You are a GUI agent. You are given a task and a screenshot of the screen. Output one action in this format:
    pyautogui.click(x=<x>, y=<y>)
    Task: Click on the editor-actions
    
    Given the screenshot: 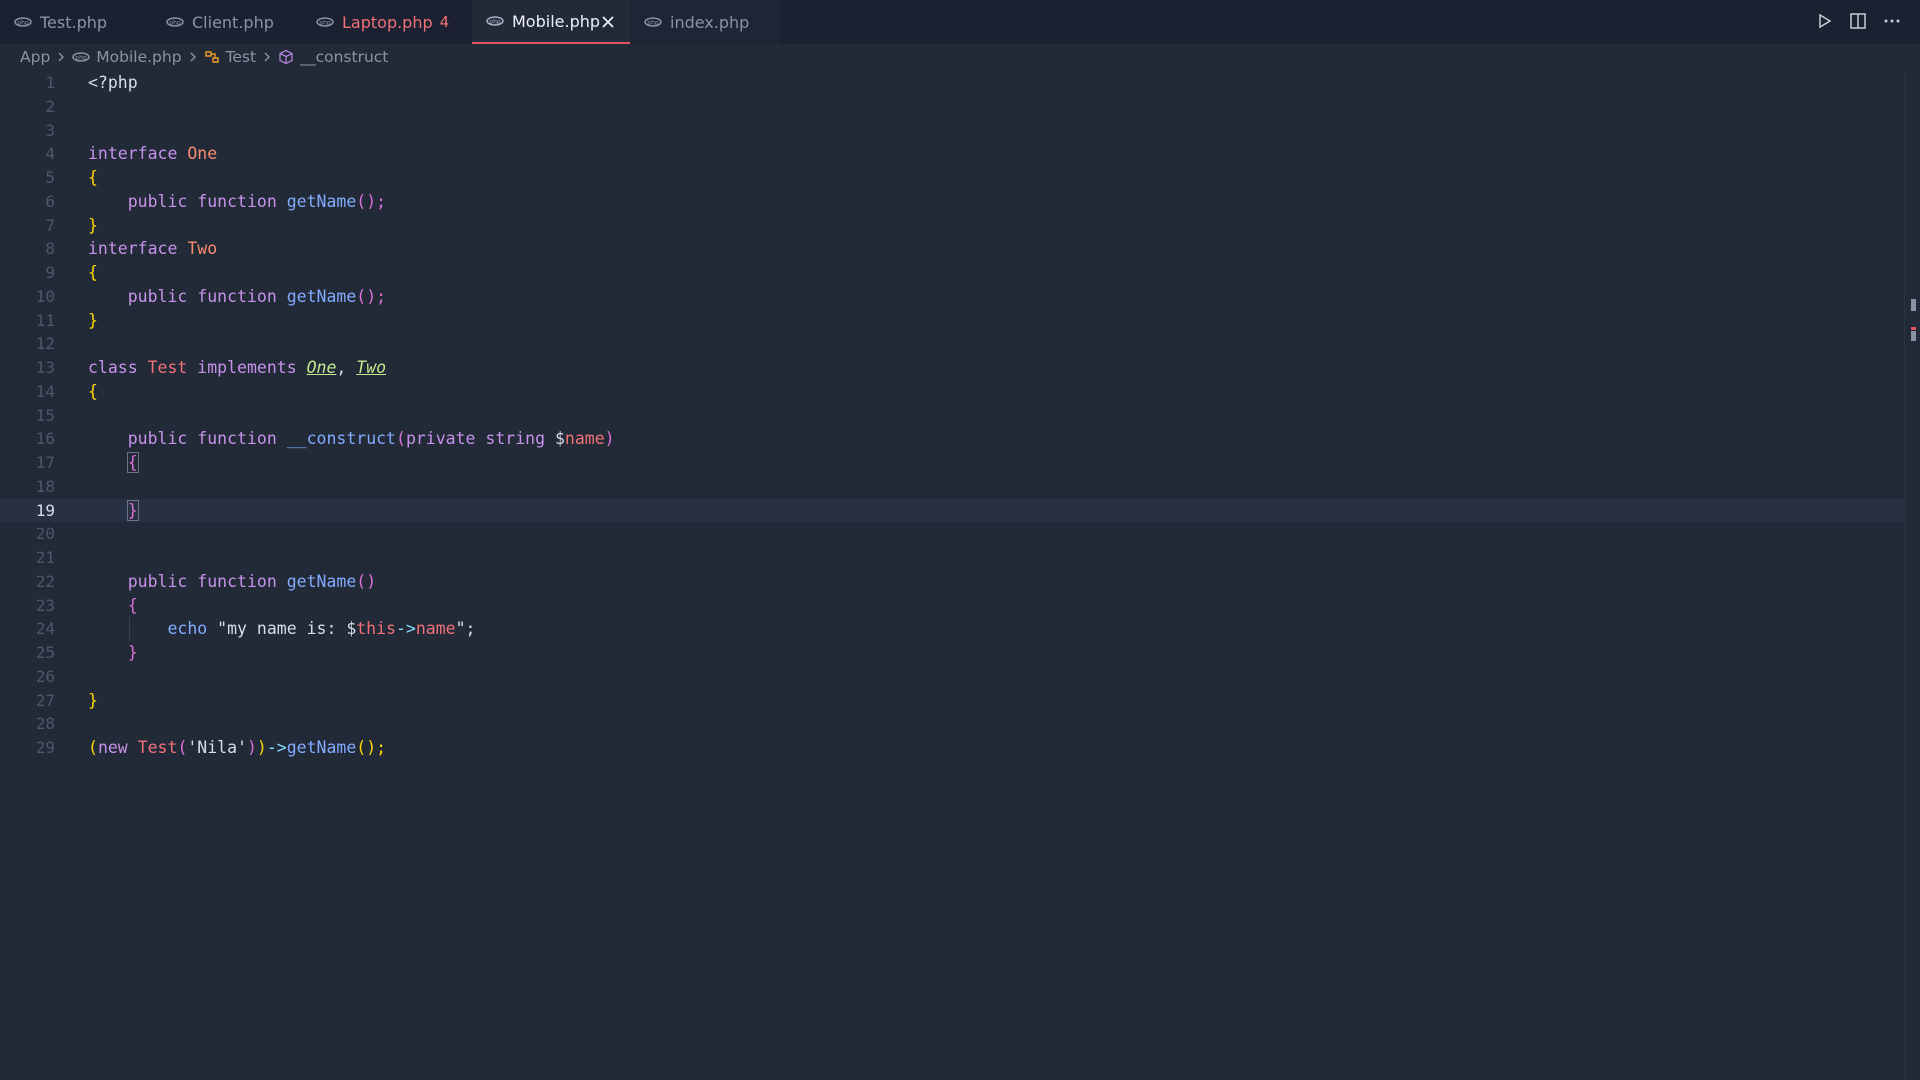 What is the action you would take?
    pyautogui.click(x=1858, y=21)
    